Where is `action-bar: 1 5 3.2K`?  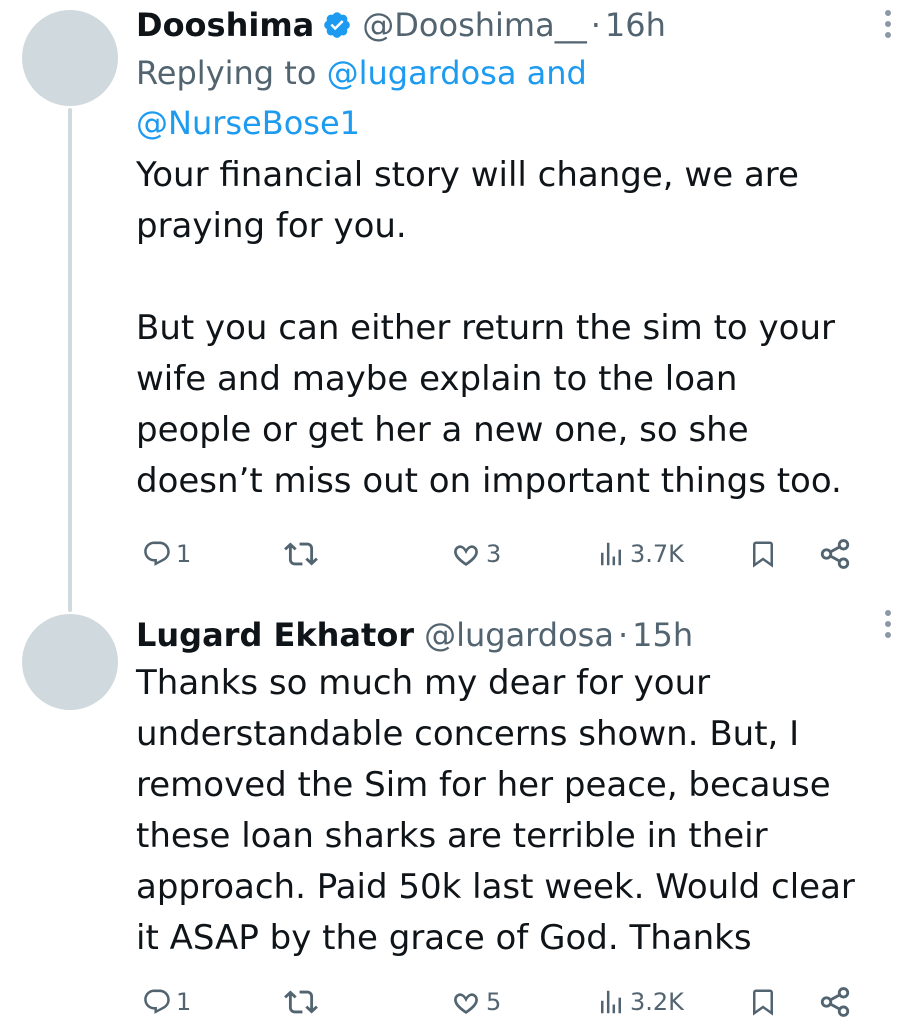 action-bar: 1 5 3.2K is located at coordinates (500, 1002).